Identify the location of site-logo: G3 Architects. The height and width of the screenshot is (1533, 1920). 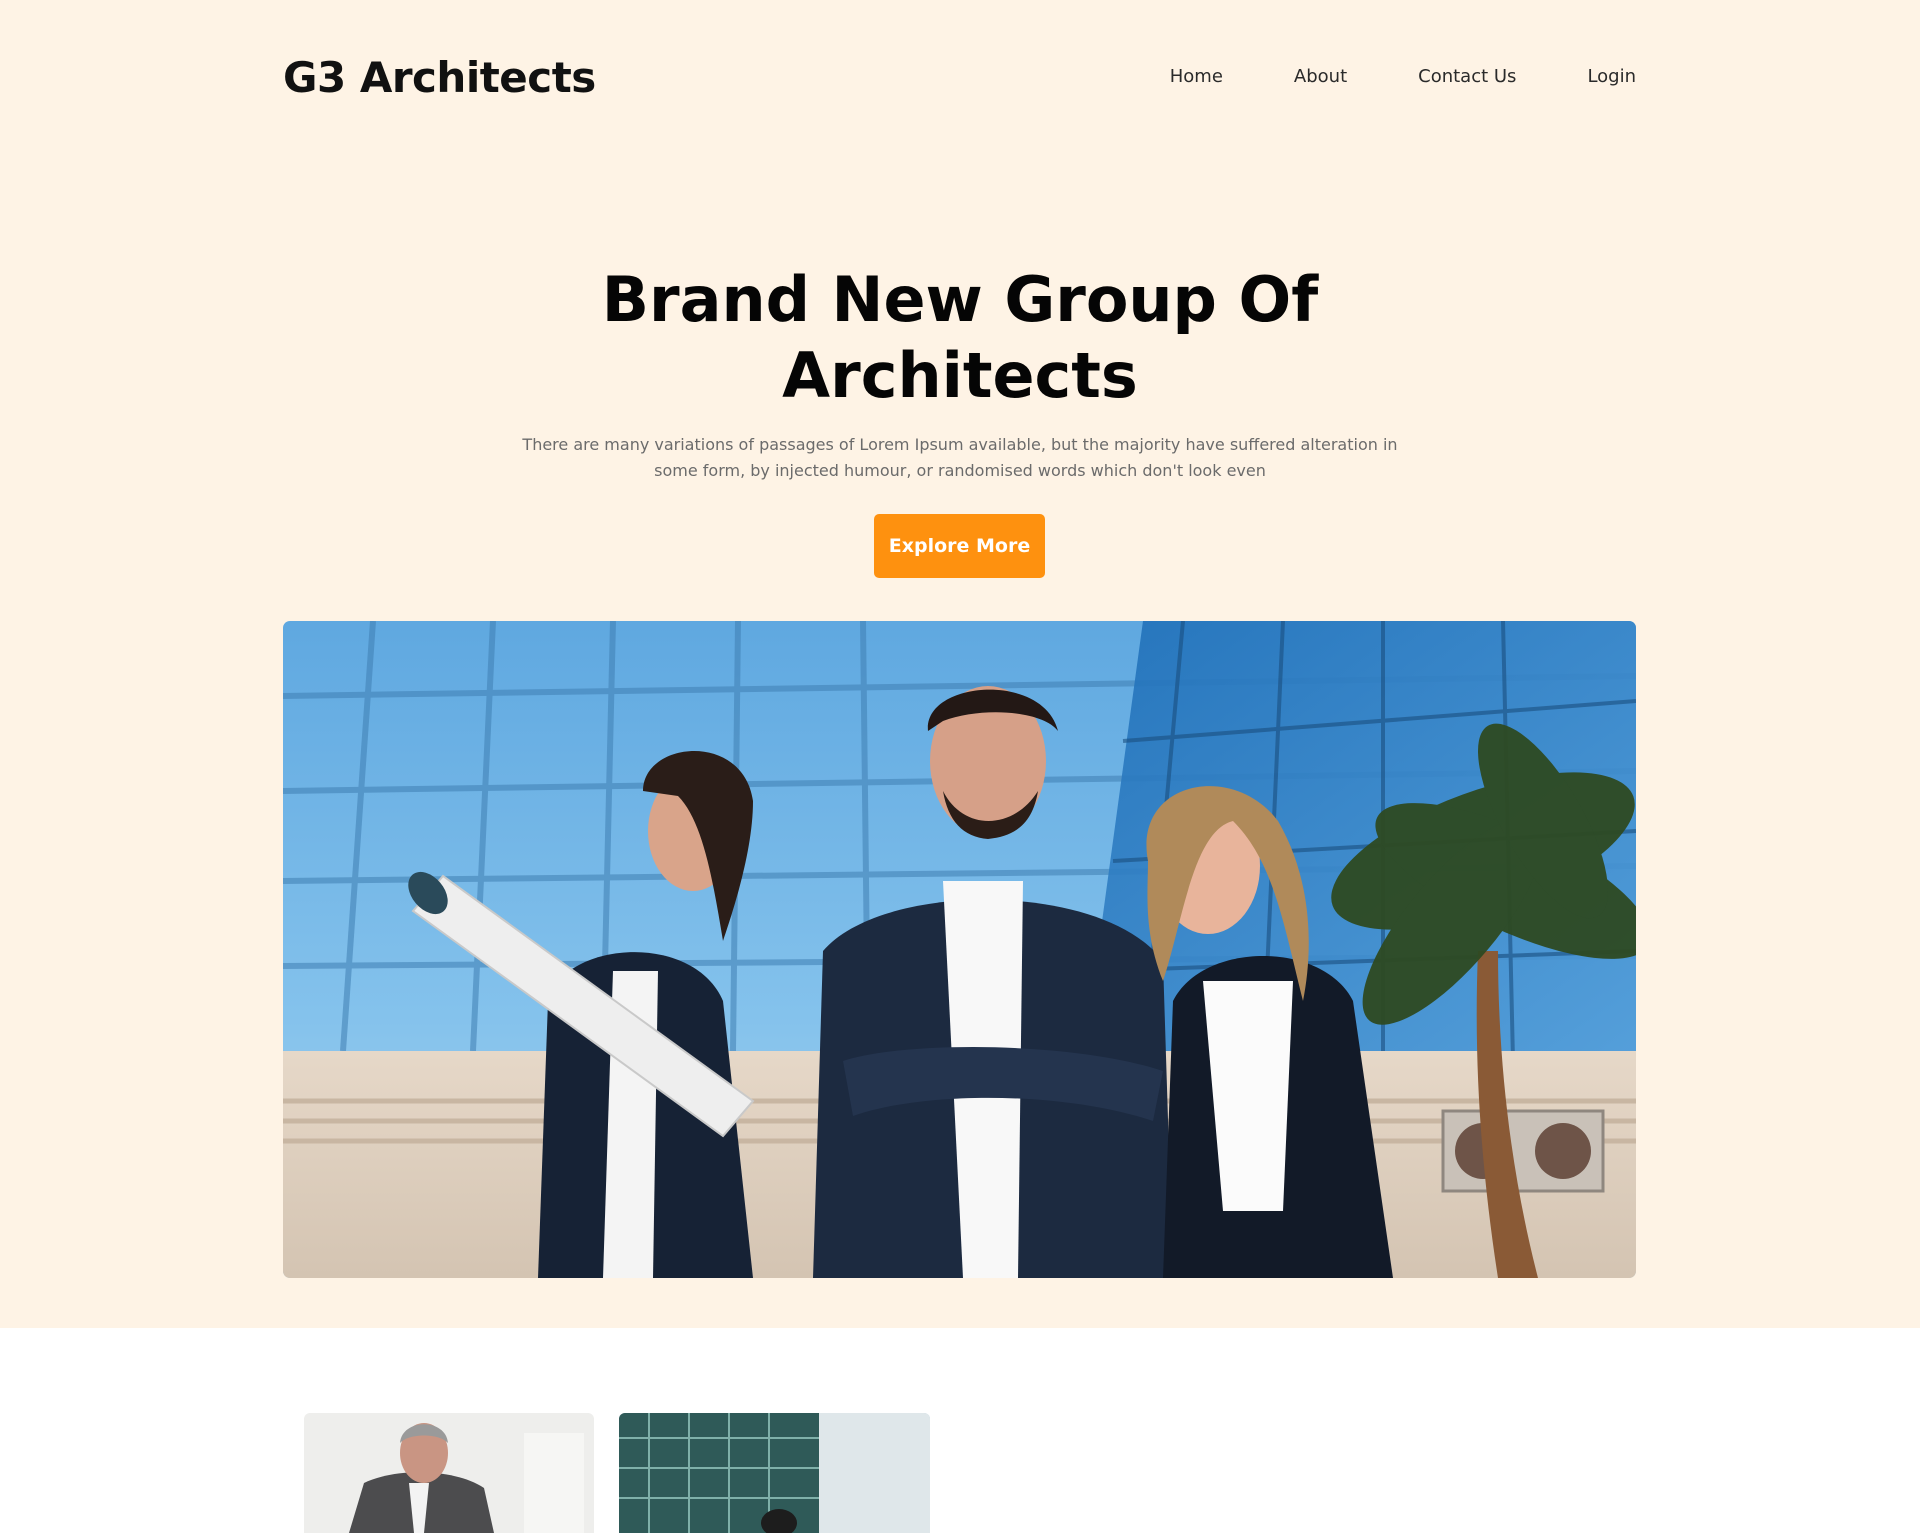
(439, 77).